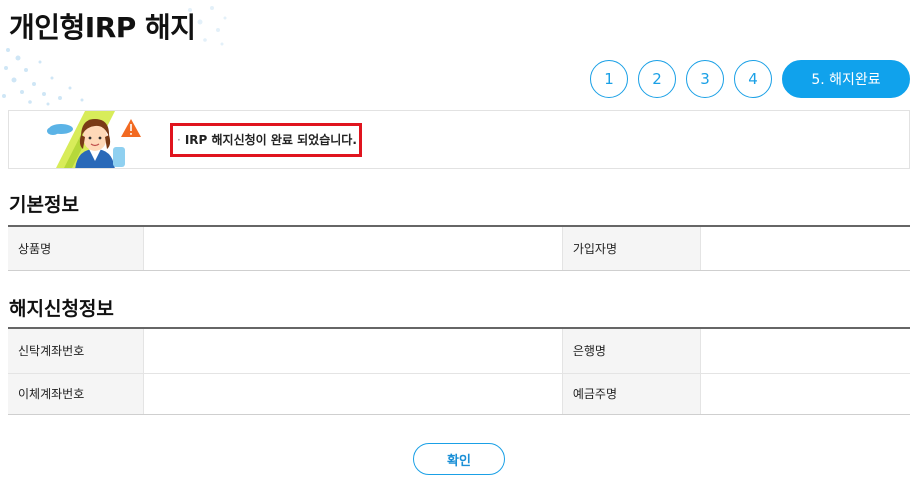 The height and width of the screenshot is (494, 918). I want to click on bank-value, so click(804, 351).